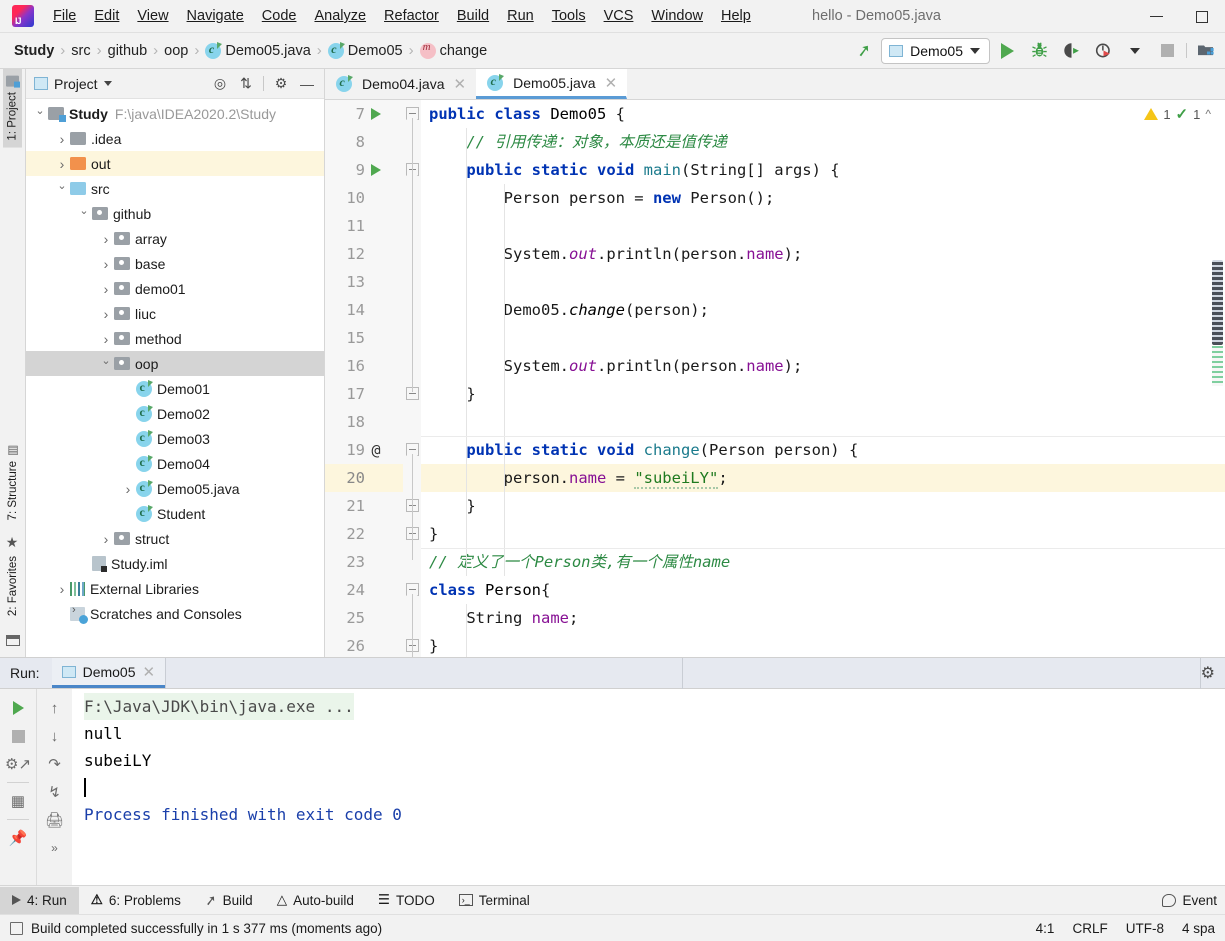  Describe the element at coordinates (175, 563) in the screenshot. I see `tree-node-study-iml: Study.iml` at that location.